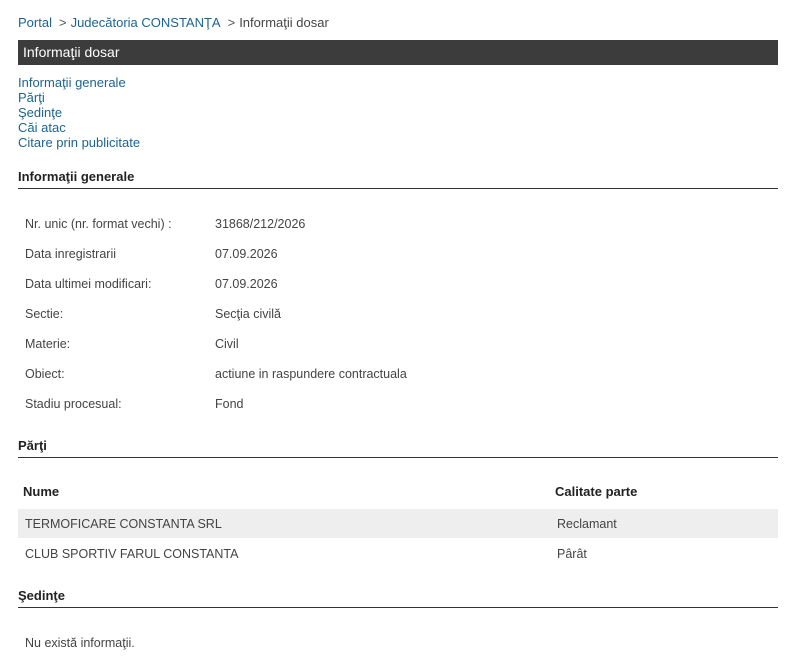 This screenshot has width=797, height=664. I want to click on menu-link-citare-prin-publicitate: Citare prin publicitate, so click(79, 142).